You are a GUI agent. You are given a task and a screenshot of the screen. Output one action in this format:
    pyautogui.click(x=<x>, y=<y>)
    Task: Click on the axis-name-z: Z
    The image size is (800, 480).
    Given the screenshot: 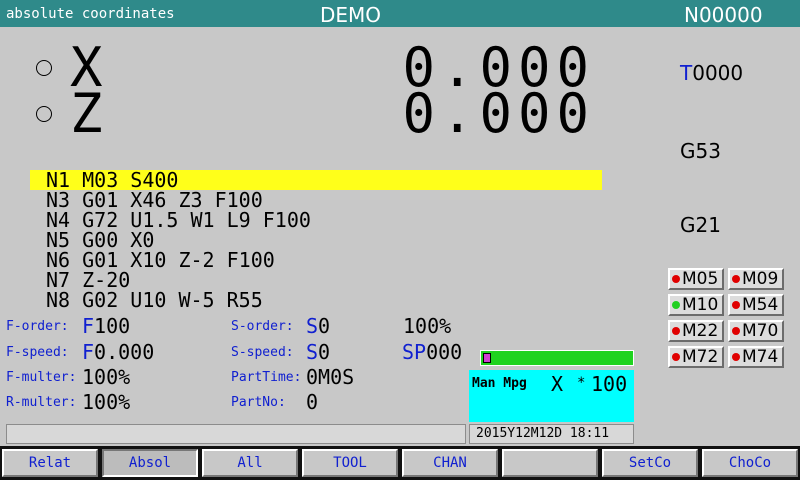 What is the action you would take?
    pyautogui.click(x=86, y=113)
    